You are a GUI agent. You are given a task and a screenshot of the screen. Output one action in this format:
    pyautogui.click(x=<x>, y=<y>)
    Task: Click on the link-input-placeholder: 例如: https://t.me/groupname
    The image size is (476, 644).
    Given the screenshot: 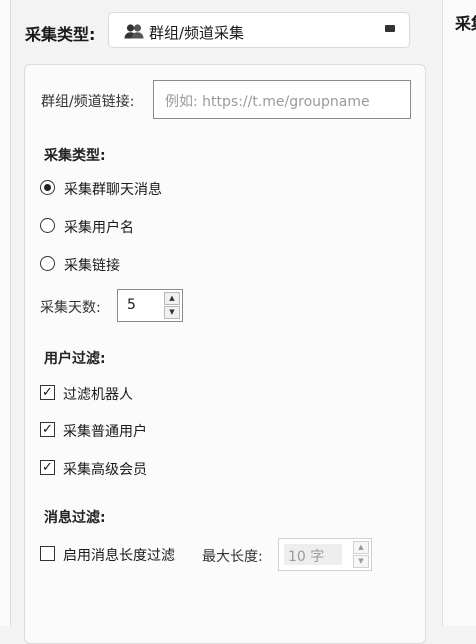 What is the action you would take?
    pyautogui.click(x=267, y=102)
    